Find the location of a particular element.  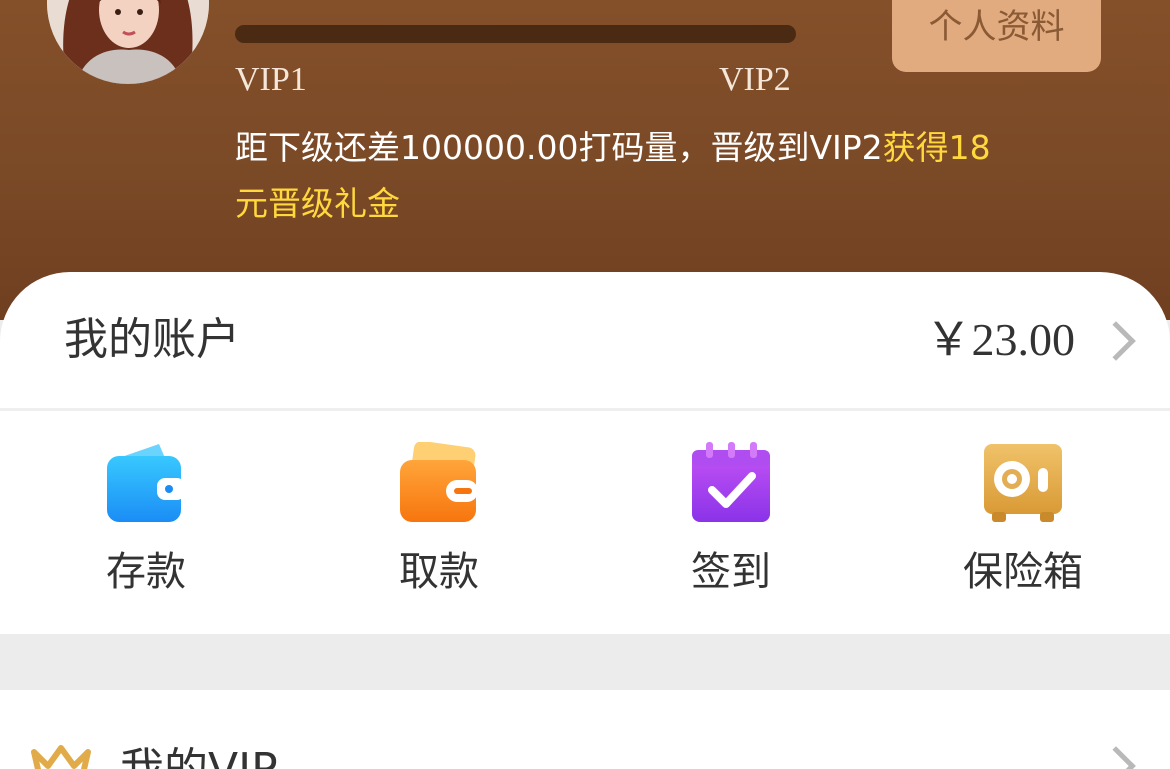

crown-icon is located at coordinates (61, 757).